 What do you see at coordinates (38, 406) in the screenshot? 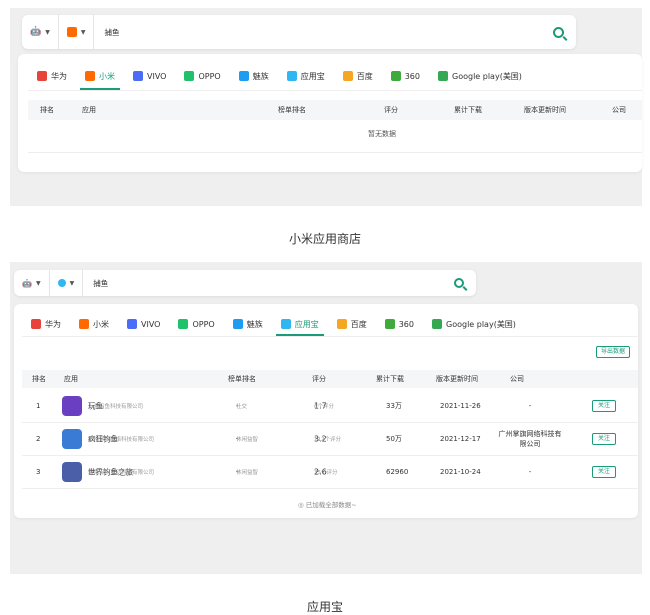
I see `row-rank: 1` at bounding box center [38, 406].